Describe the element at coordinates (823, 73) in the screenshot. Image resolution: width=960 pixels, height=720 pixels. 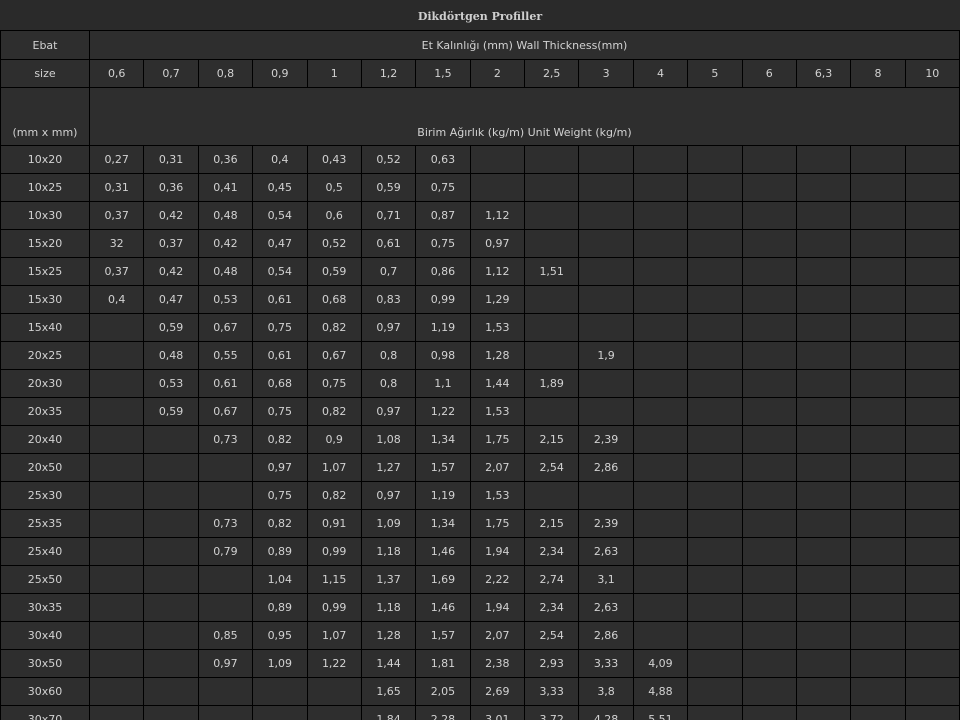
I see `thickness-header-cell: 6,3` at that location.